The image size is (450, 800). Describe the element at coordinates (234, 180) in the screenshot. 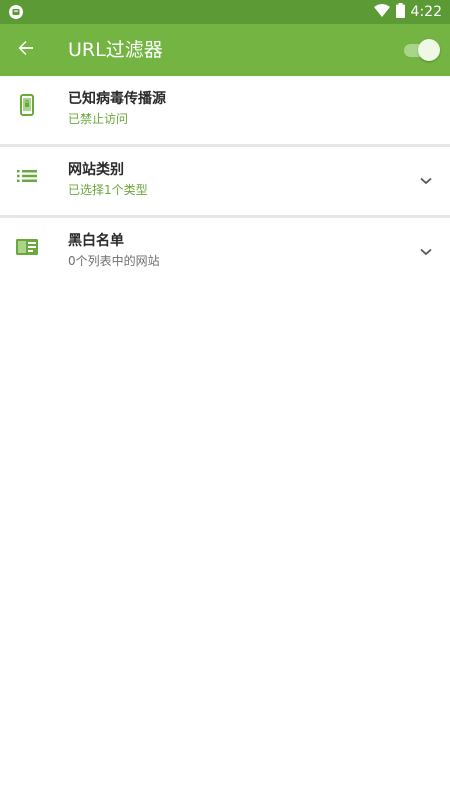

I see `item-text: 网站类别 已选择1个类型` at that location.